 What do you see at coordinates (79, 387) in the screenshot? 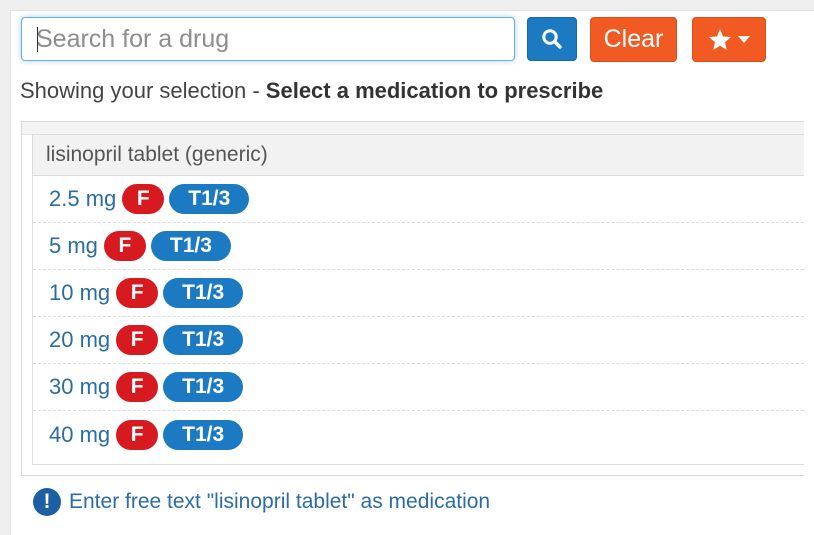
I see `dose-link: 30 mg` at bounding box center [79, 387].